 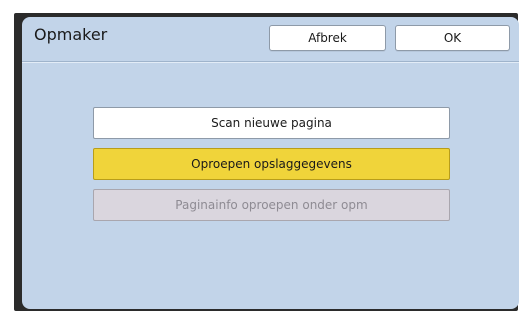 What do you see at coordinates (271, 123) in the screenshot?
I see `scan-new-page-button: Scan nieuwe pagina` at bounding box center [271, 123].